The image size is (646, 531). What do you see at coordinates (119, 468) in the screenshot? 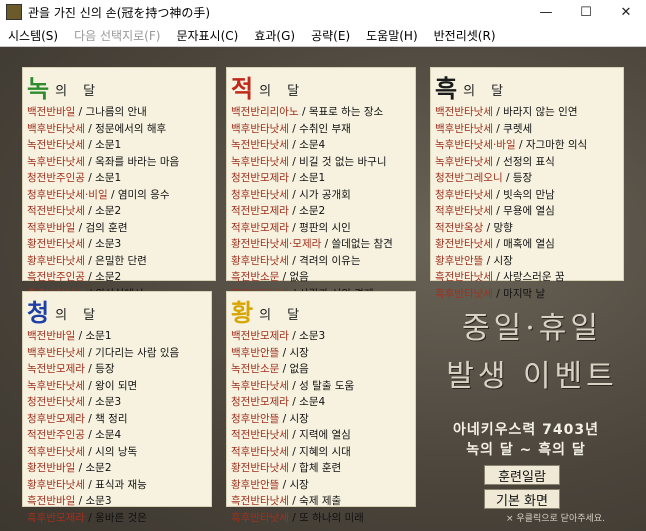
I see `event-entry: 황전반바일 / 소문2` at bounding box center [119, 468].